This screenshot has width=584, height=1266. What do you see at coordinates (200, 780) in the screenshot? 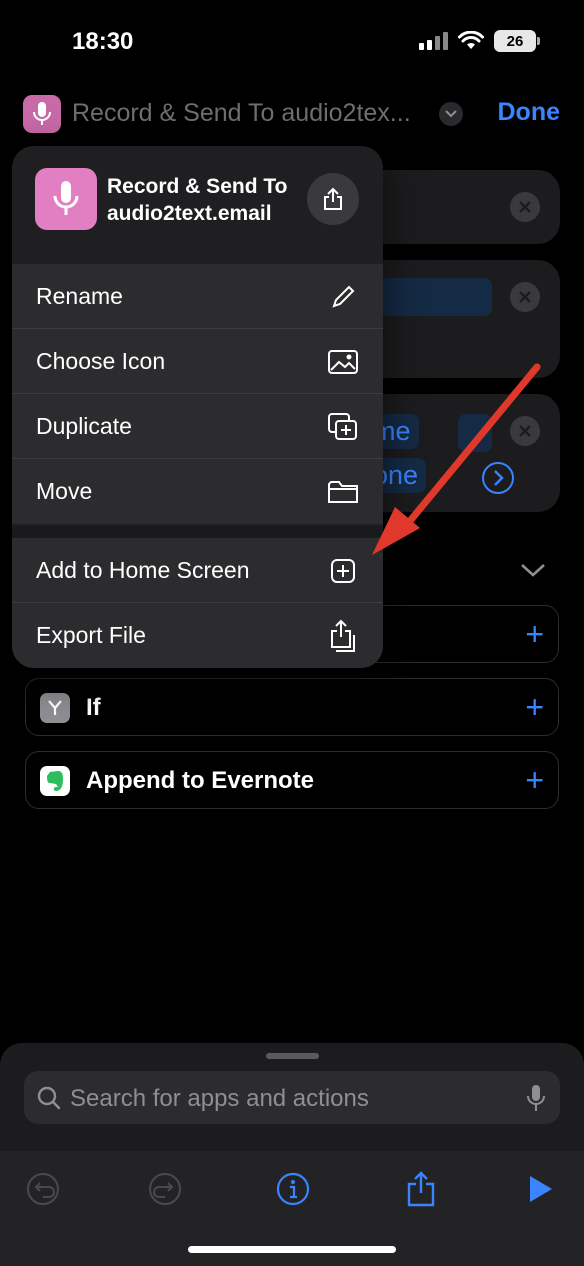
I see `action-label: Append to Evernote` at bounding box center [200, 780].